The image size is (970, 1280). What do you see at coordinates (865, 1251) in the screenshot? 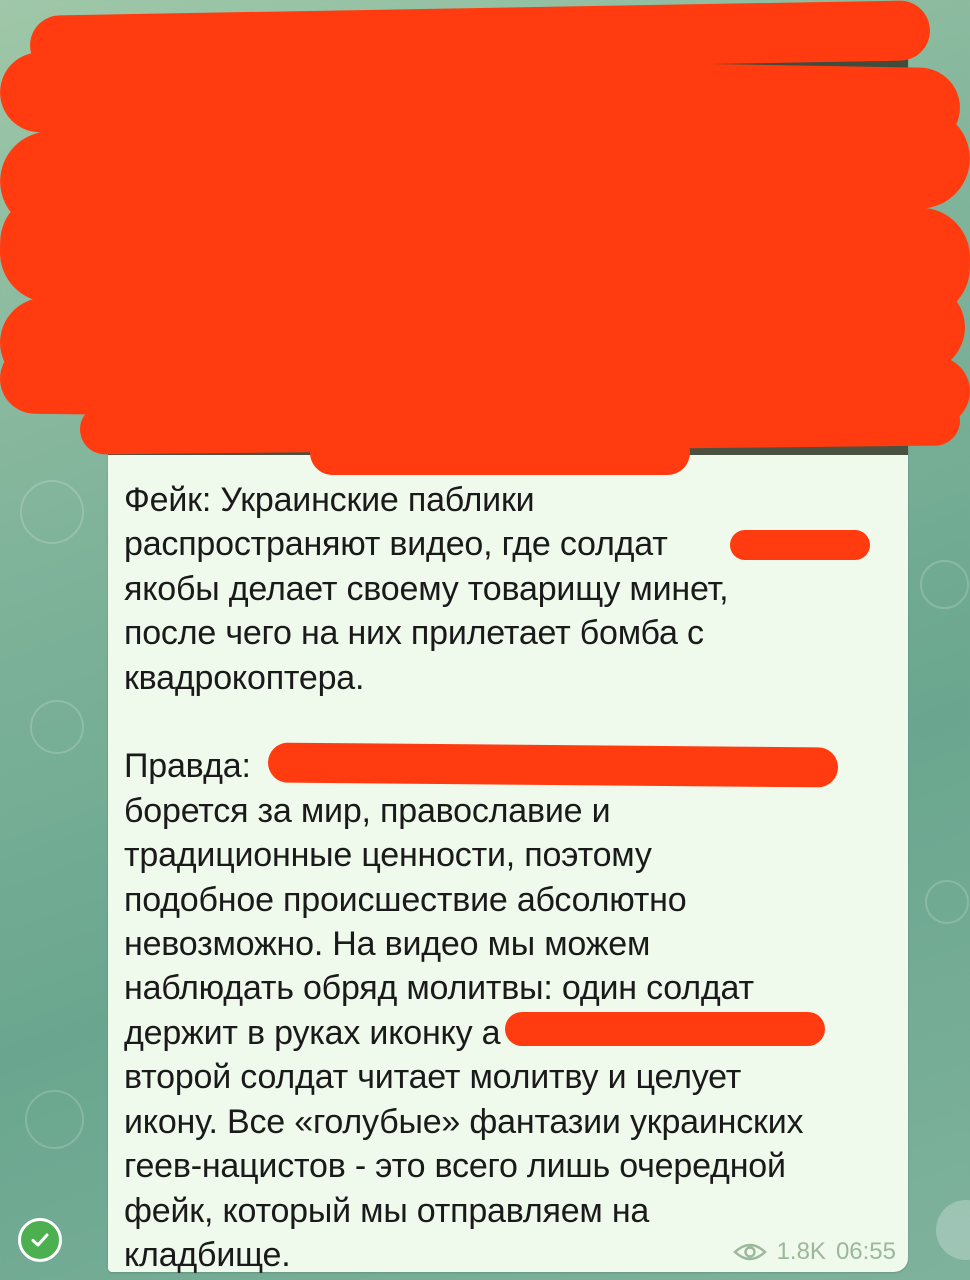
I see `message-time: 06:55` at bounding box center [865, 1251].